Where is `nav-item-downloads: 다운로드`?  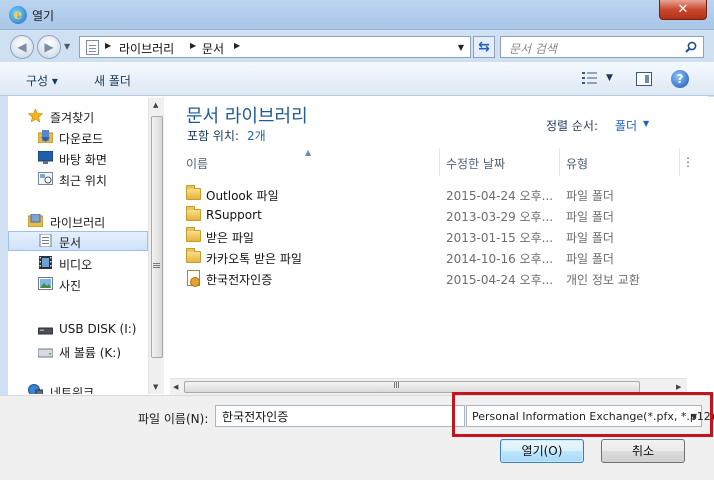
nav-item-downloads: 다운로드 is located at coordinates (78, 137).